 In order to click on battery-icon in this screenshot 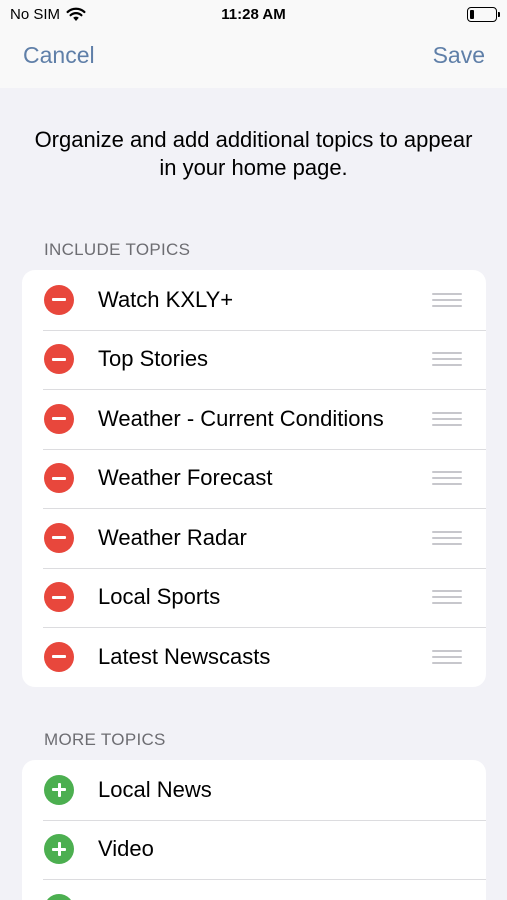, I will do `click(483, 14)`.